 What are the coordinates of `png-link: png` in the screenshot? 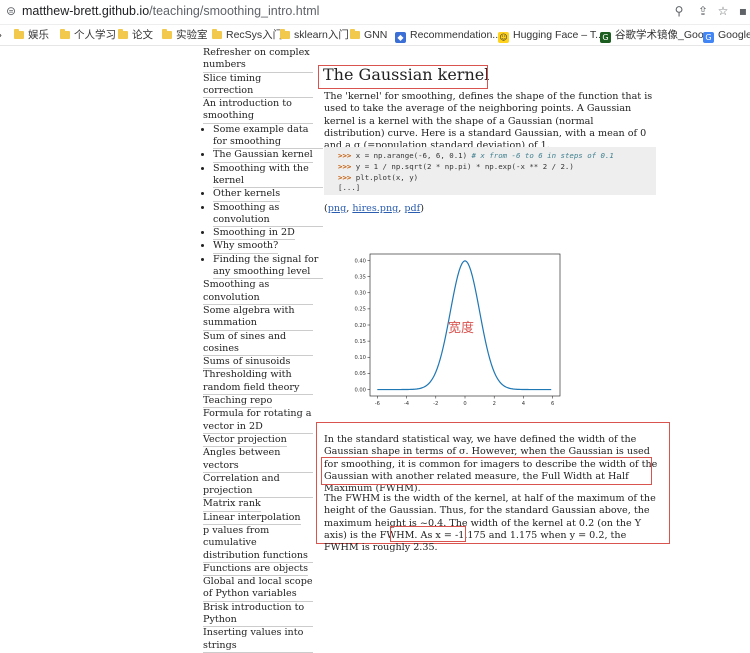 It's located at (337, 208).